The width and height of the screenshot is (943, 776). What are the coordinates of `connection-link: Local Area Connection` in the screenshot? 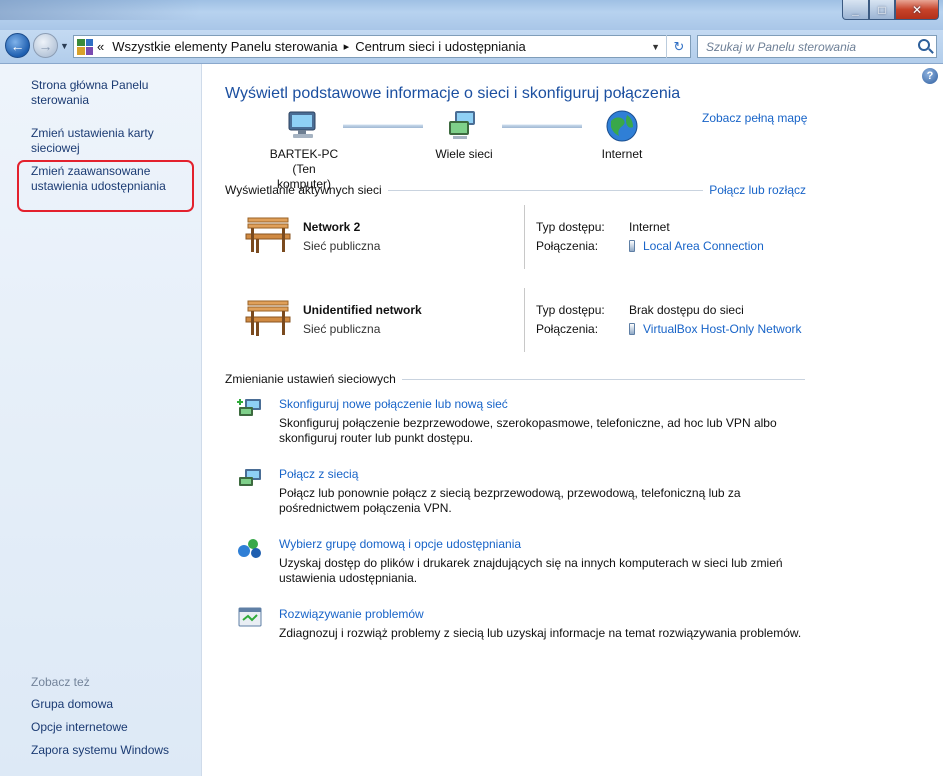 It's located at (696, 246).